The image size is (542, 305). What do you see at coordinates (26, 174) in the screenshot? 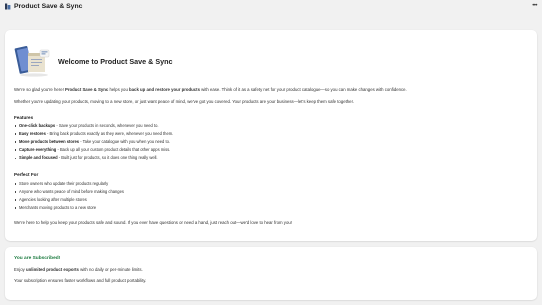
I see `perfect-for-heading: Perfect For` at bounding box center [26, 174].